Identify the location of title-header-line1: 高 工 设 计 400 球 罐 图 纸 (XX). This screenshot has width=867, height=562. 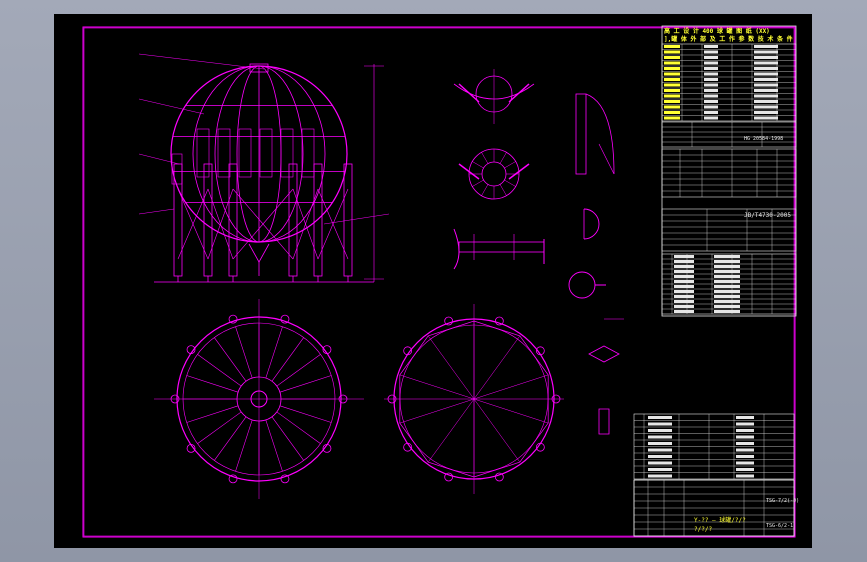
(717, 31).